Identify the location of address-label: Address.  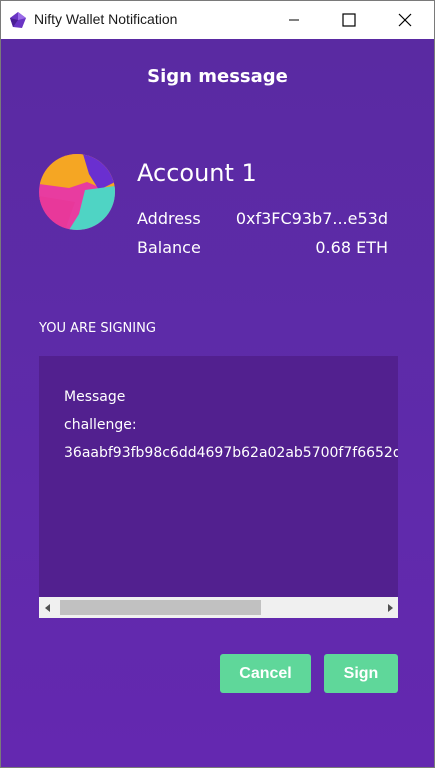
(169, 218).